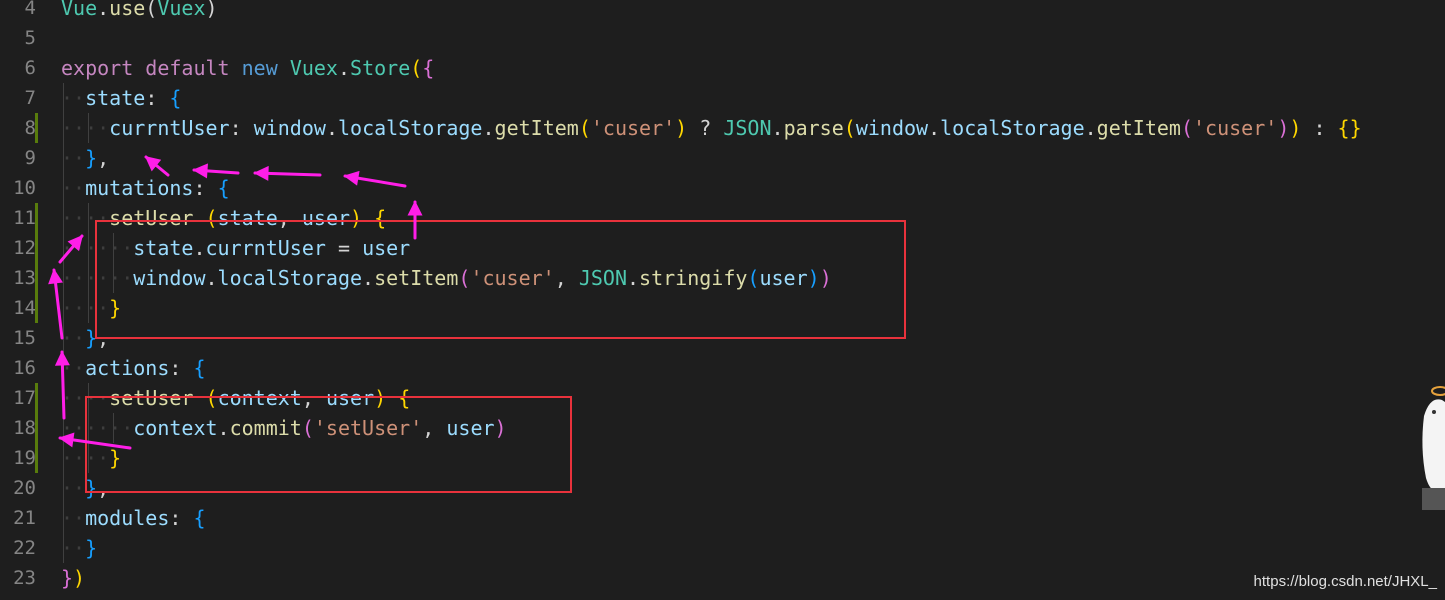 This screenshot has height=600, width=1445. What do you see at coordinates (1345, 581) in the screenshot?
I see `watermark: https://blog.csdn.net/JHXL_` at bounding box center [1345, 581].